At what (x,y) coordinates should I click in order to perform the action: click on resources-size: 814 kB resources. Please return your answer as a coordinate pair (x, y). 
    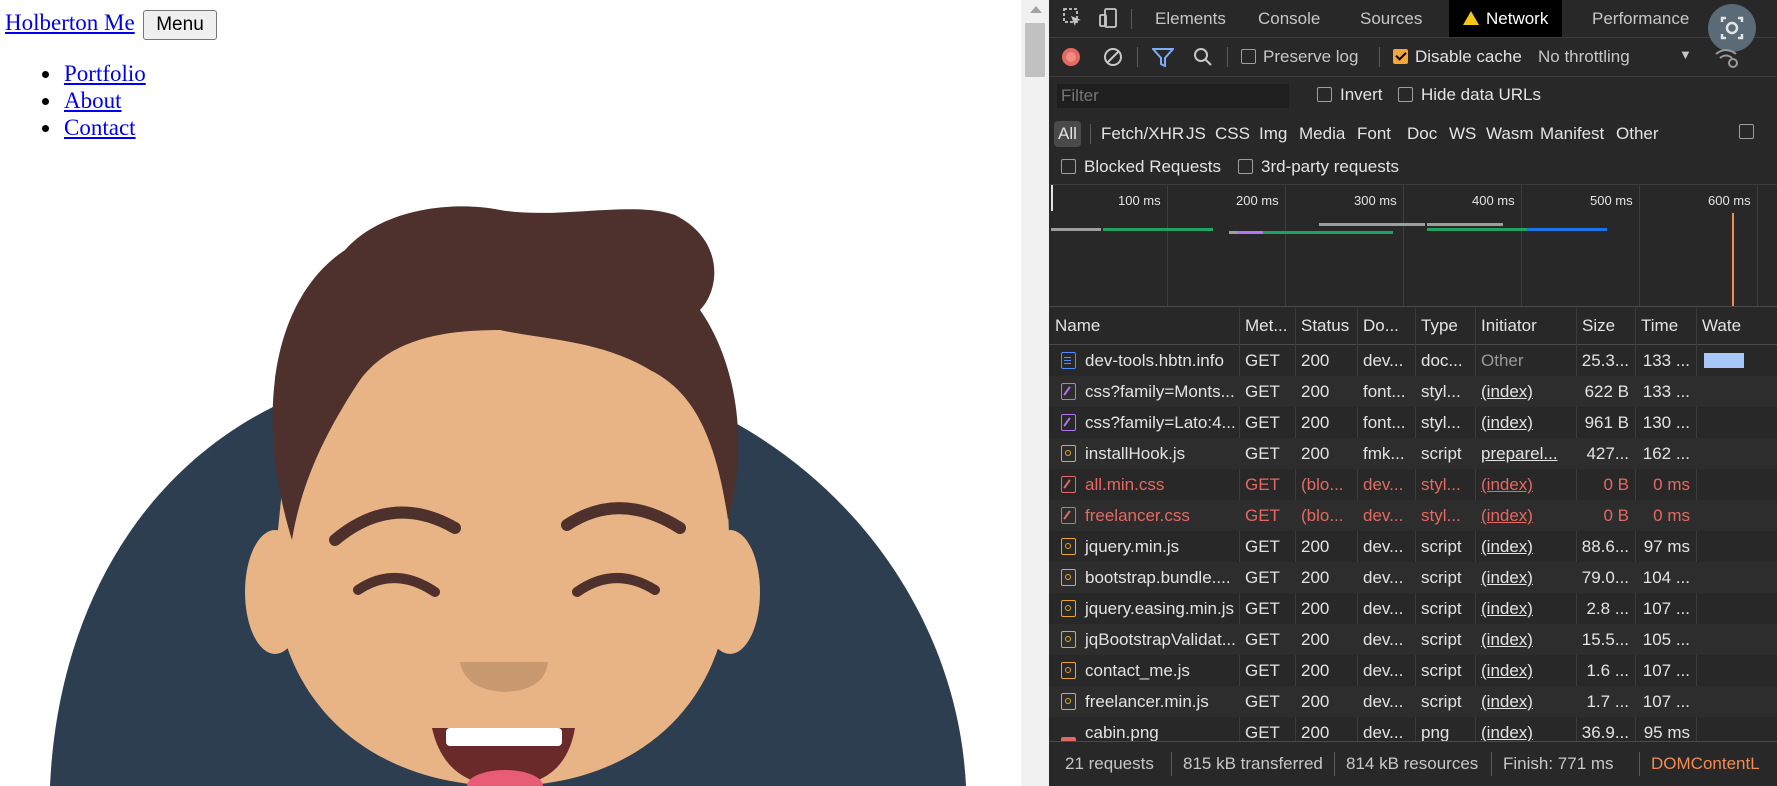
    Looking at the image, I should click on (1412, 763).